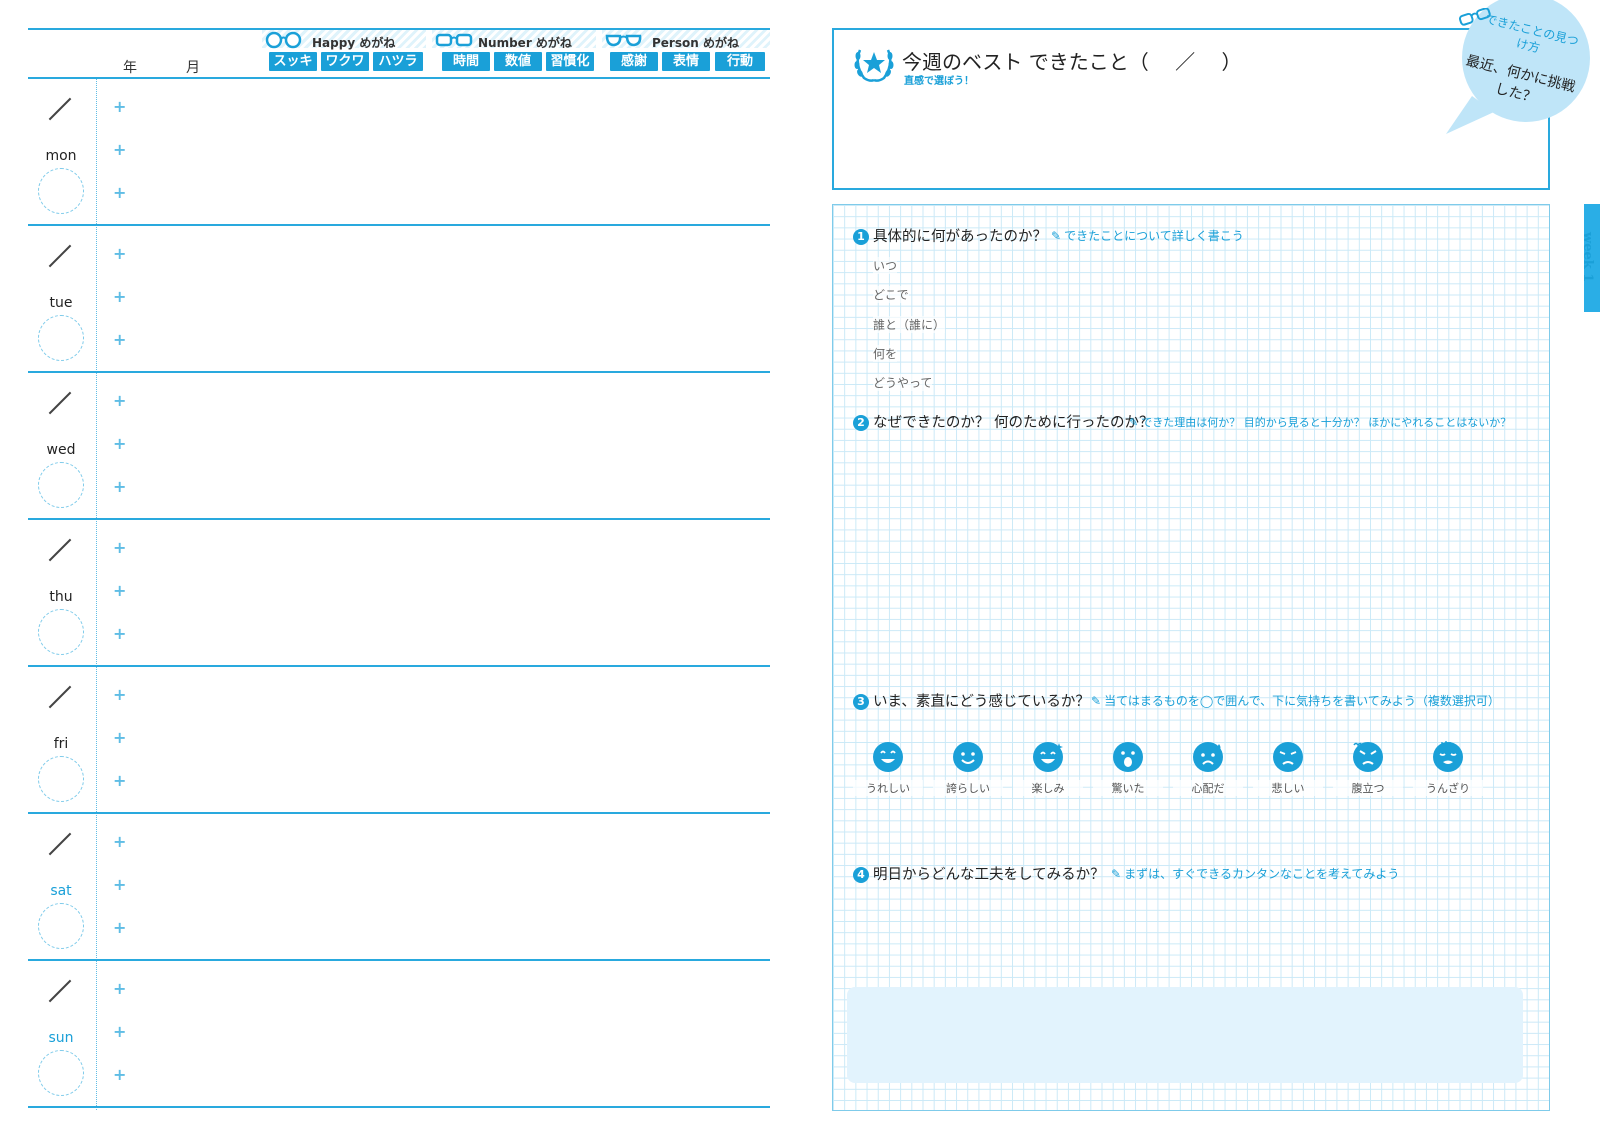  Describe the element at coordinates (968, 757) in the screenshot. I see `proud-face-icon` at that location.